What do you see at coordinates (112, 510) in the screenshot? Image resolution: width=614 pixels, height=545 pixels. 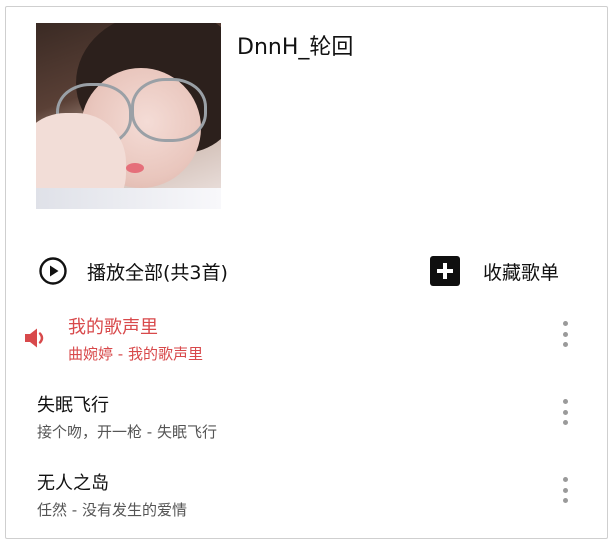 I see `song-subtitle: 任然 - 没有发生的爱情` at bounding box center [112, 510].